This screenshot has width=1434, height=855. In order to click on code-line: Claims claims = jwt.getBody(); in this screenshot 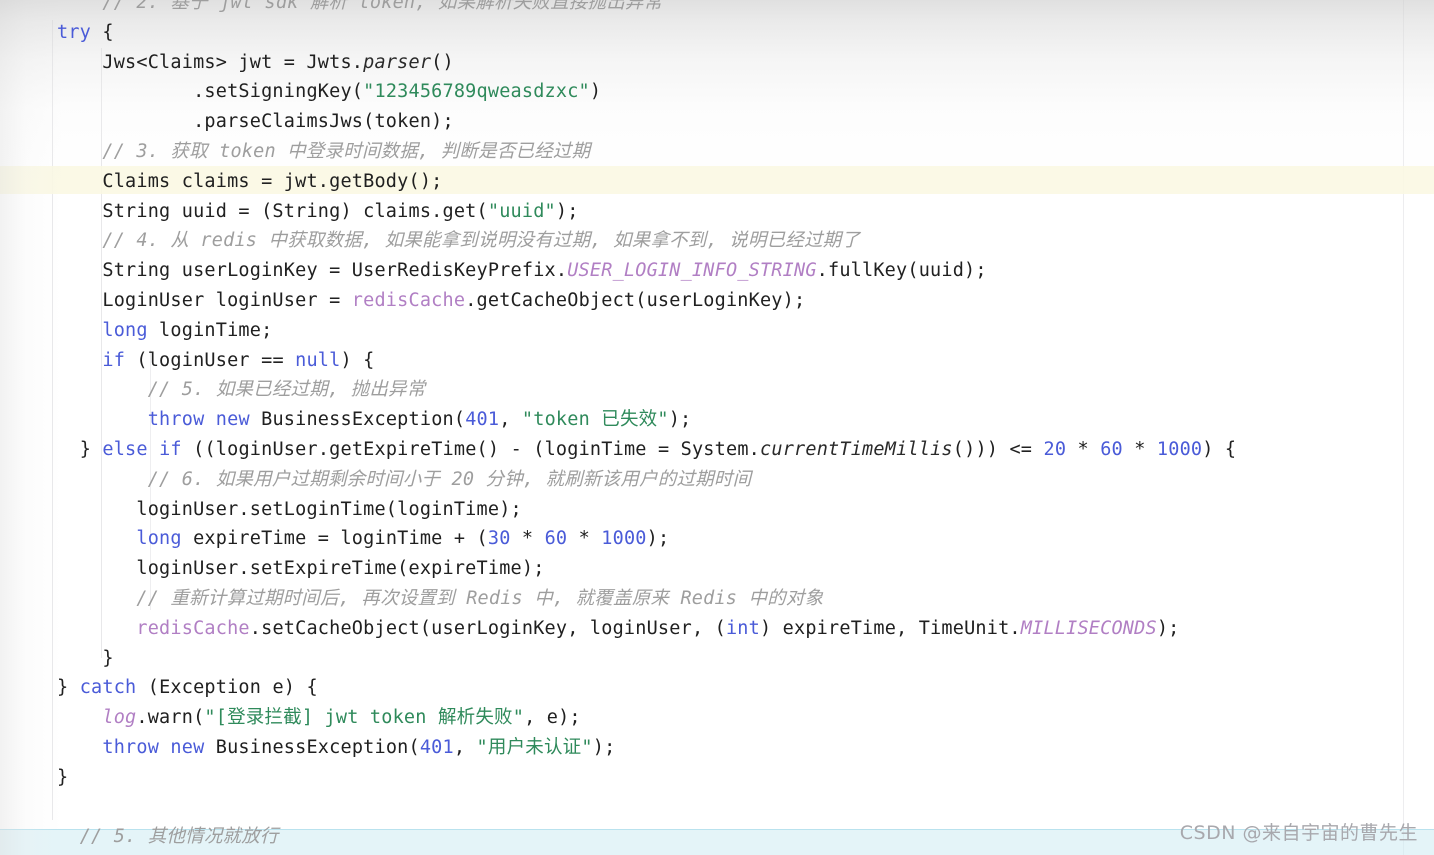, I will do `click(618, 182)`.